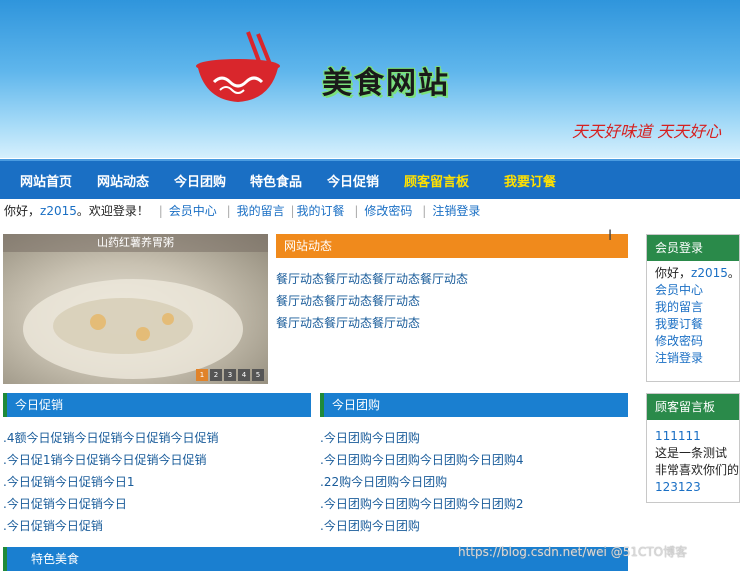  What do you see at coordinates (693, 358) in the screenshot?
I see `member-link-logout: 注销登录` at bounding box center [693, 358].